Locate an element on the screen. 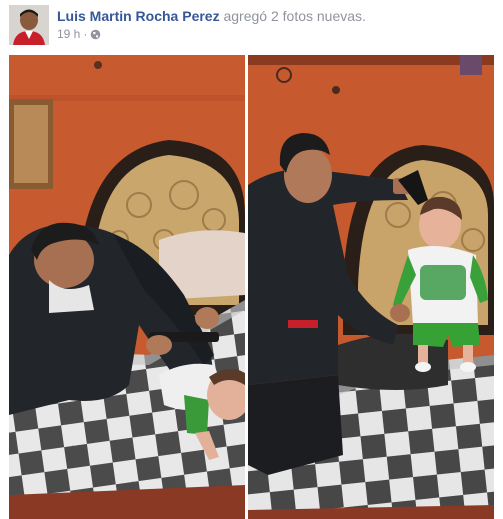  avatar is located at coordinates (29, 25).